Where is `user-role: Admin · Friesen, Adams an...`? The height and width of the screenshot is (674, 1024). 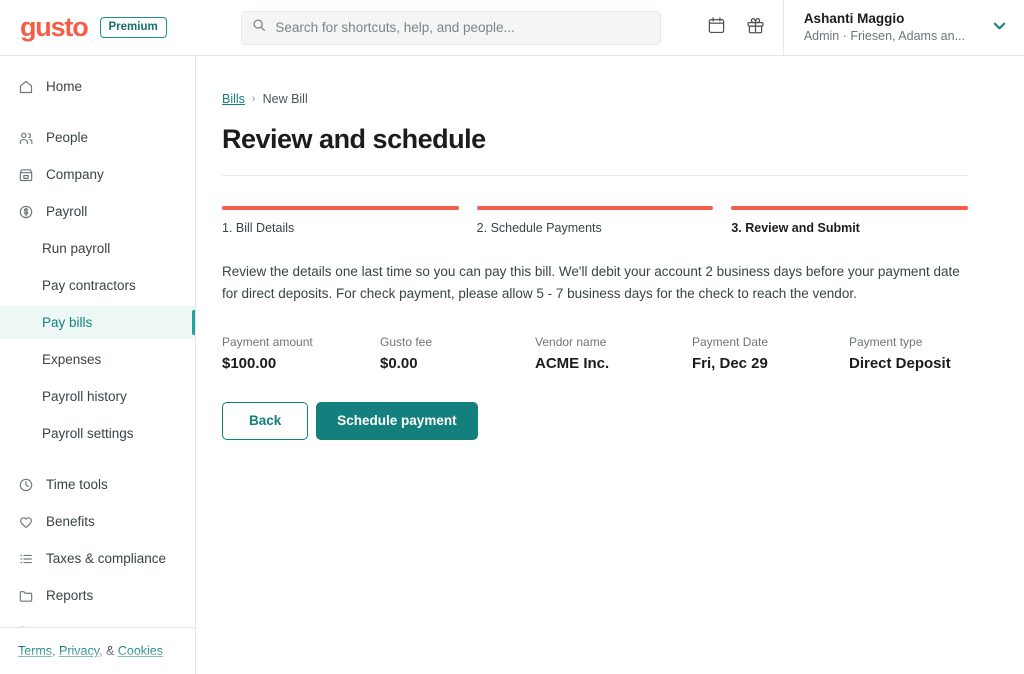 user-role: Admin · Friesen, Adams an... is located at coordinates (884, 36).